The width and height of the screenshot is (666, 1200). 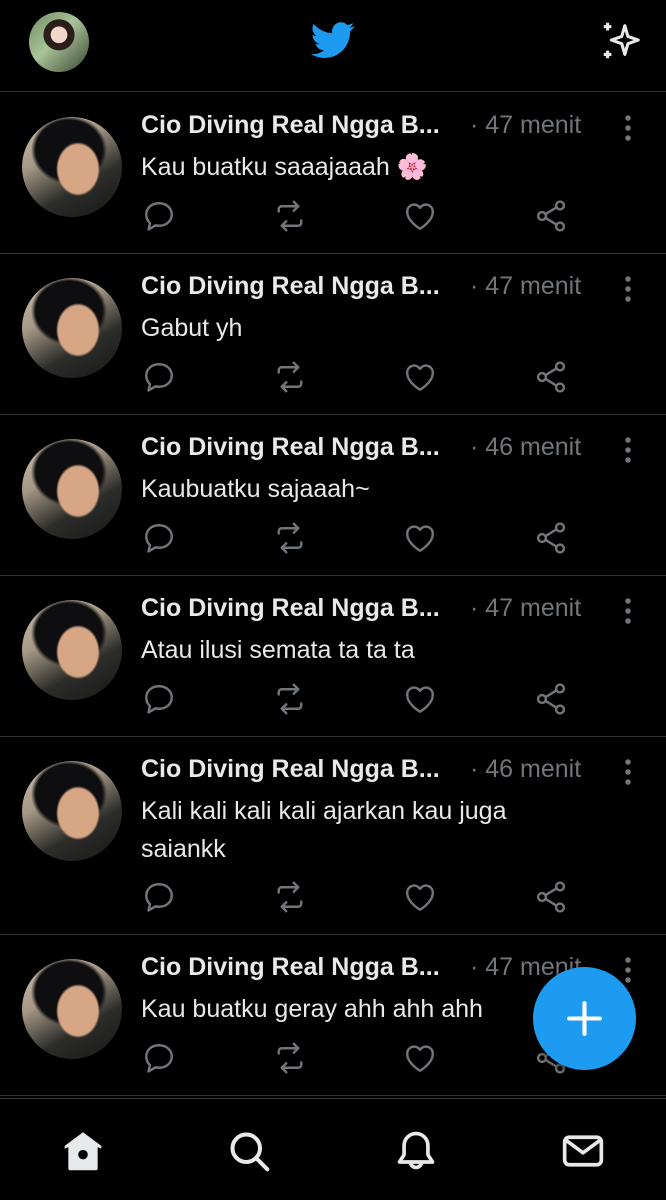 What do you see at coordinates (255, 489) in the screenshot?
I see `tweet-text: Kaubuatku sajaaah~` at bounding box center [255, 489].